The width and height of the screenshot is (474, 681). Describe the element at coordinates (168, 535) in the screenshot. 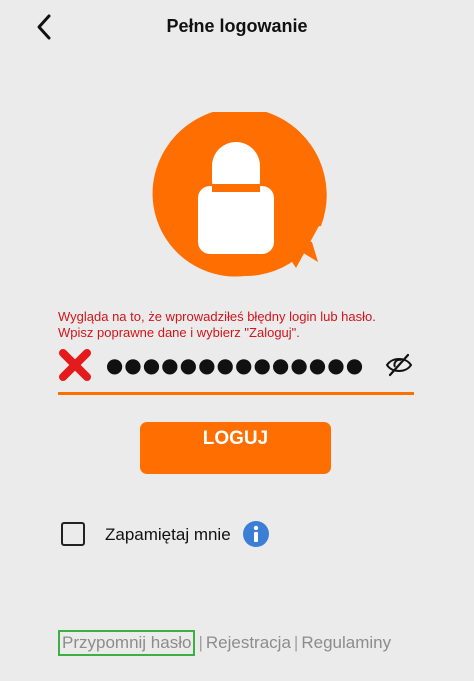

I see `remember-me-label: Zapamiętaj mnie` at that location.